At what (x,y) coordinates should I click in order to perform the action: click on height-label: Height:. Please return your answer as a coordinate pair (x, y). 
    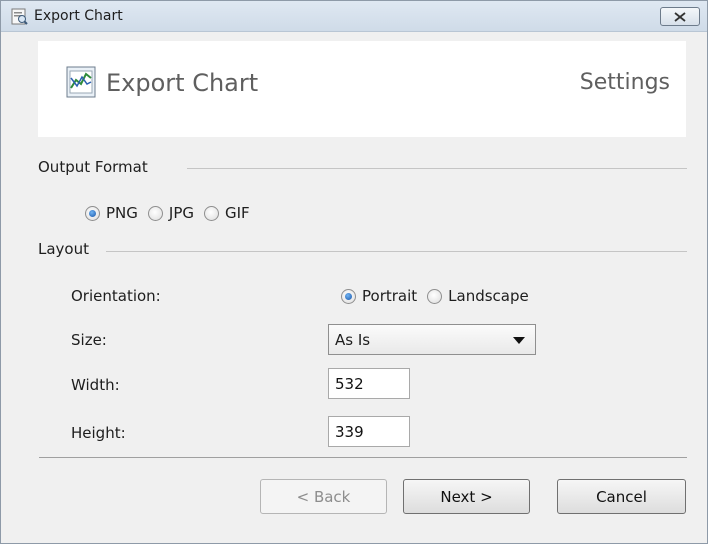
    Looking at the image, I should click on (98, 433).